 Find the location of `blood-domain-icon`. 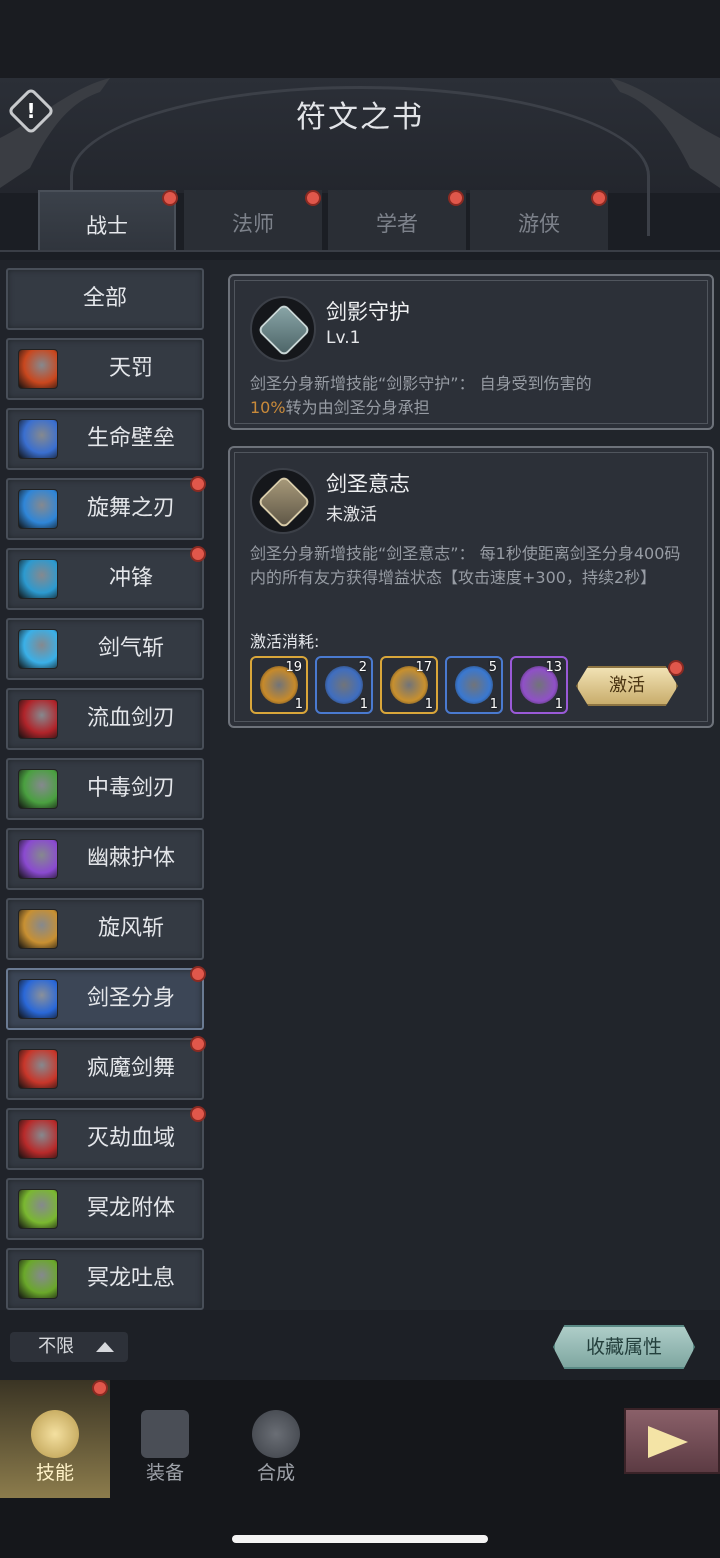

blood-domain-icon is located at coordinates (38, 1139).